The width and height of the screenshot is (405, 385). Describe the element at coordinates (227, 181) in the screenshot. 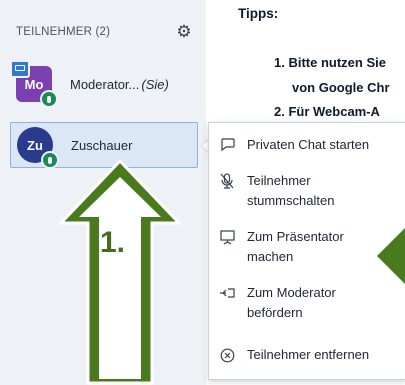

I see `mic-off-icon` at that location.